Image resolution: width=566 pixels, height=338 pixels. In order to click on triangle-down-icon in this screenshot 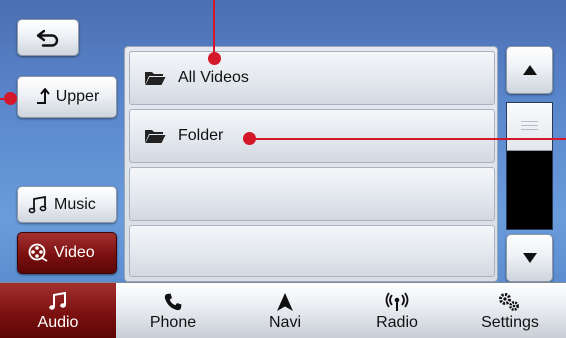, I will do `click(529, 258)`.